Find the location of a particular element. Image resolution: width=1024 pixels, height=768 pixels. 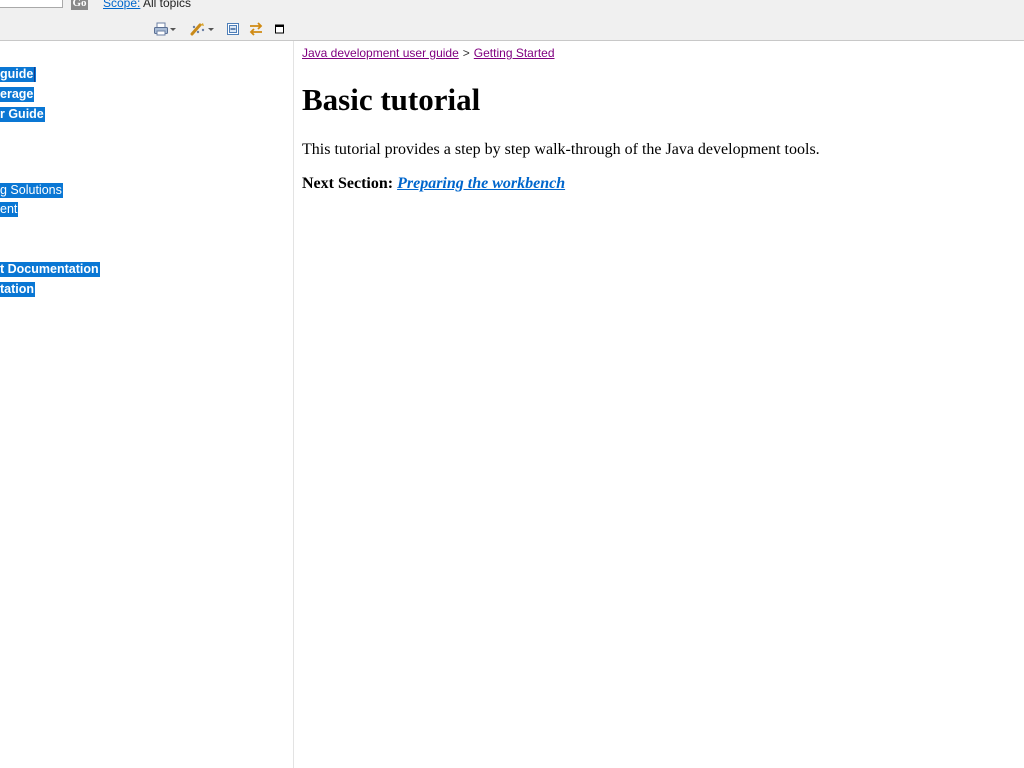

toc-item-label: r Guide is located at coordinates (22, 114).